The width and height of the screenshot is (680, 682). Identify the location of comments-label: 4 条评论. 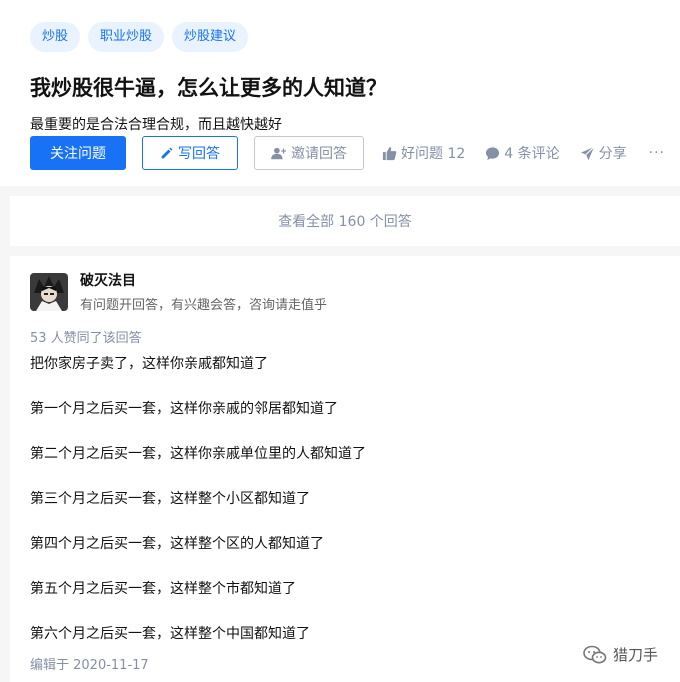
(532, 154).